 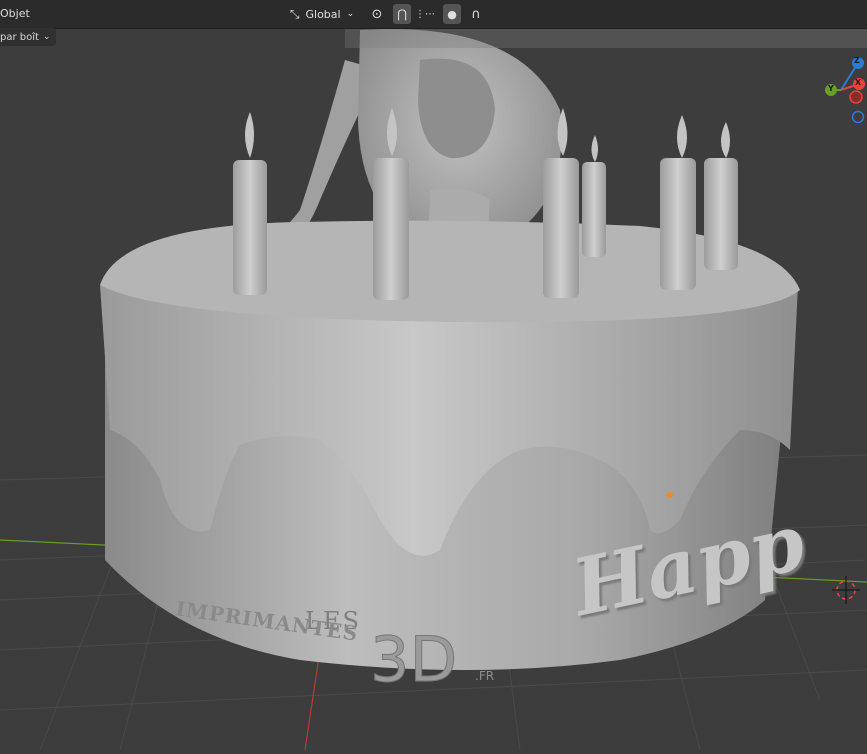 What do you see at coordinates (837, 90) in the screenshot?
I see `navigation-gizmo: Z Y X` at bounding box center [837, 90].